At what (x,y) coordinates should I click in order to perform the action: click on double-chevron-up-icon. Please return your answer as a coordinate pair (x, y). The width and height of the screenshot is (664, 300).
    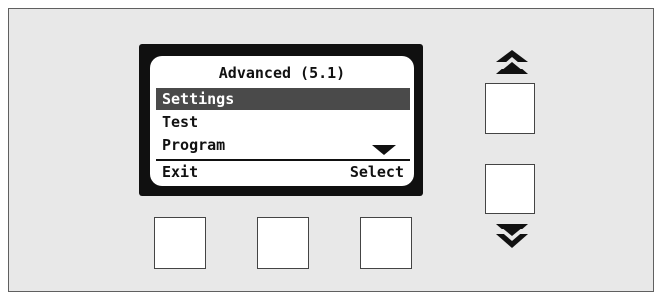
    Looking at the image, I should click on (512, 62).